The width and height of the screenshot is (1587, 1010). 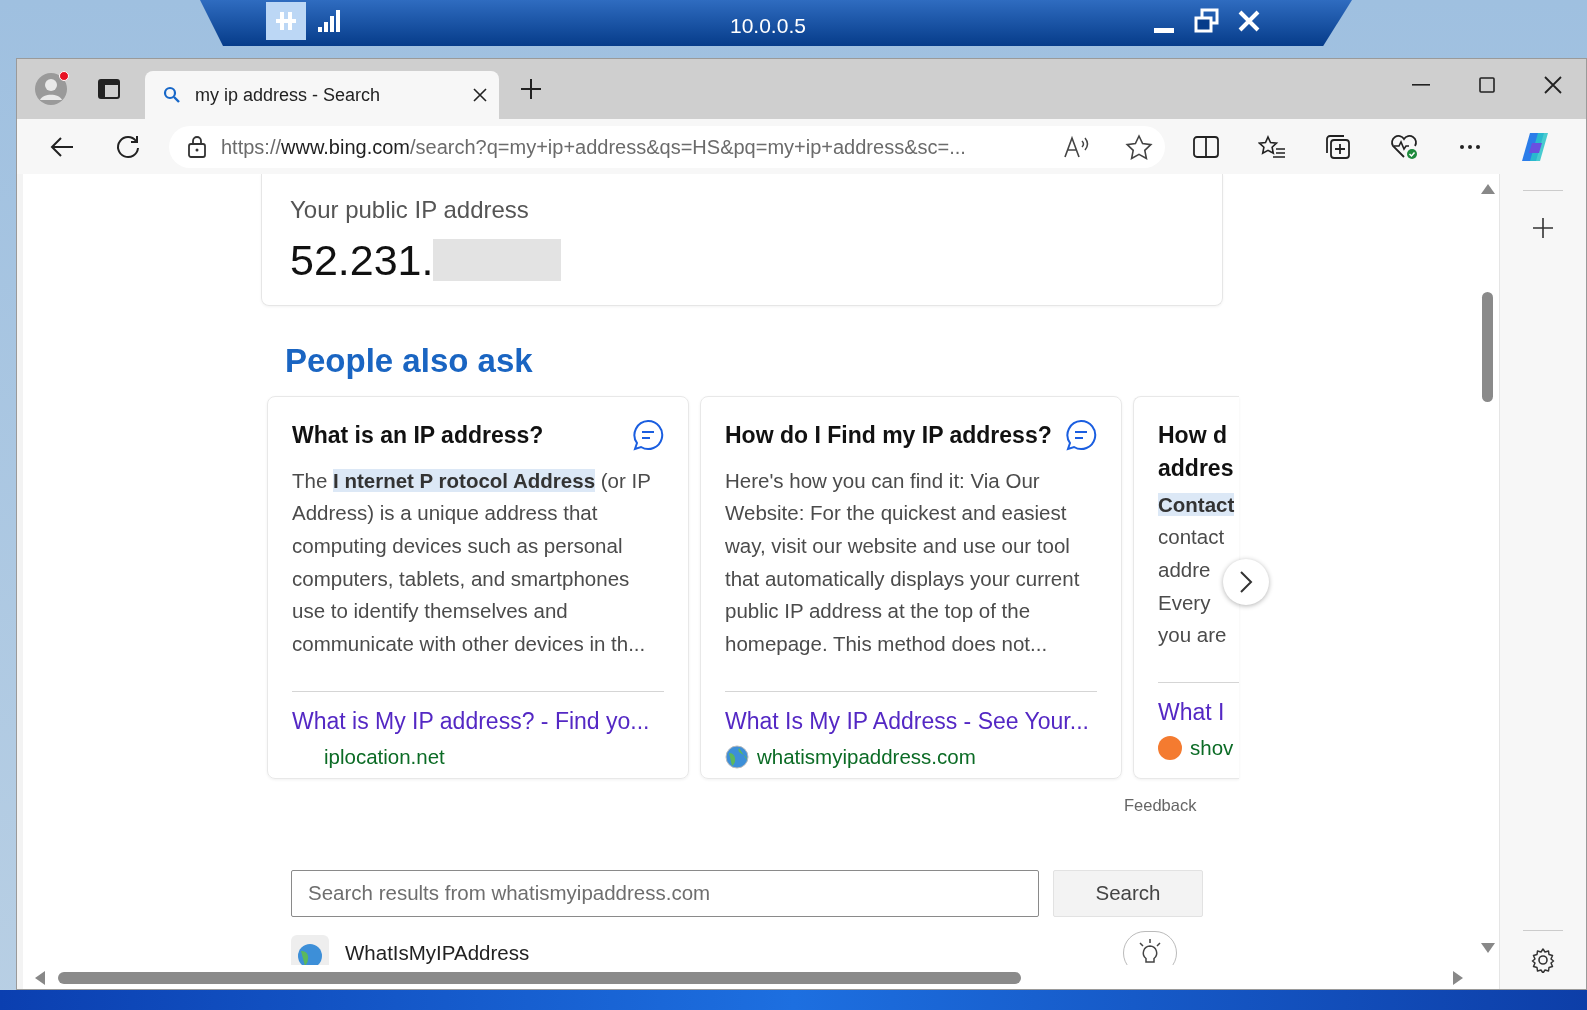 What do you see at coordinates (1150, 951) in the screenshot?
I see `lightbulb-icon` at bounding box center [1150, 951].